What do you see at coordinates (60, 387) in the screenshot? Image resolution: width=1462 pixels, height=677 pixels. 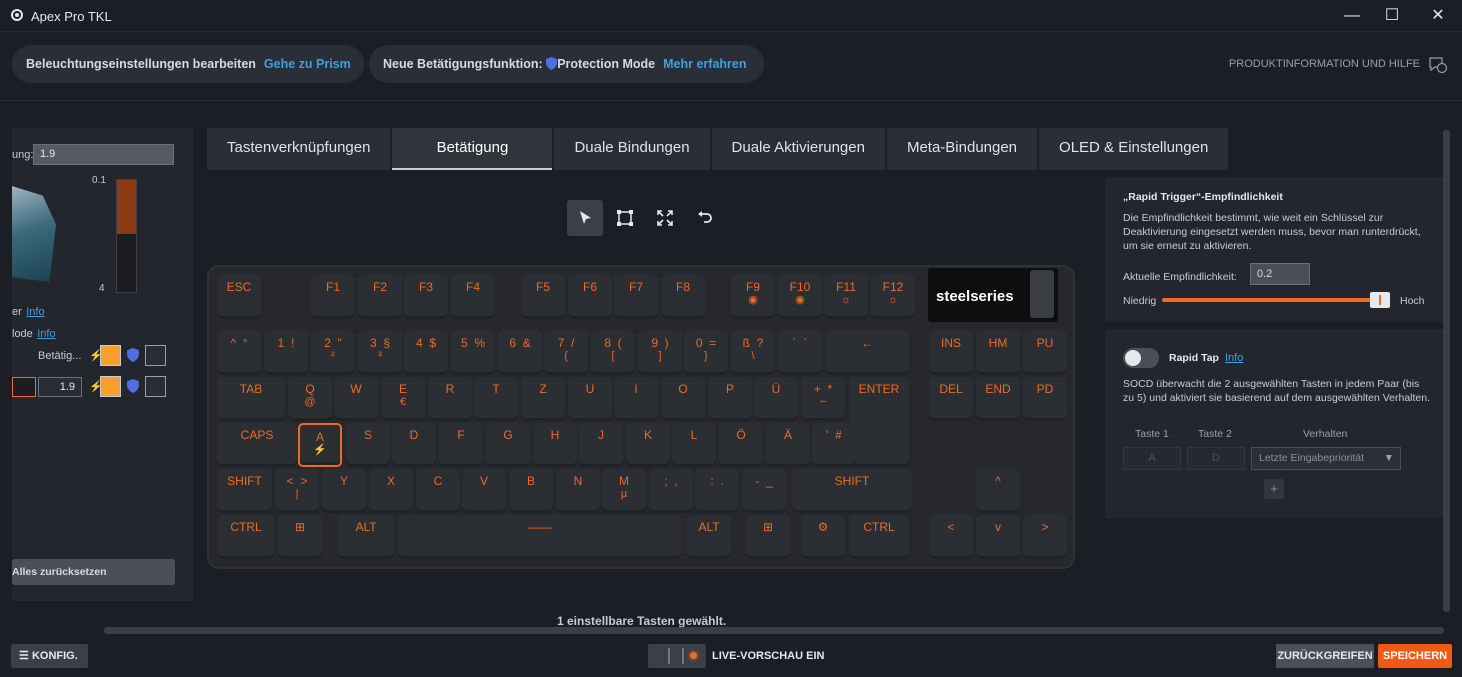 I see `row2-input: 1.9` at bounding box center [60, 387].